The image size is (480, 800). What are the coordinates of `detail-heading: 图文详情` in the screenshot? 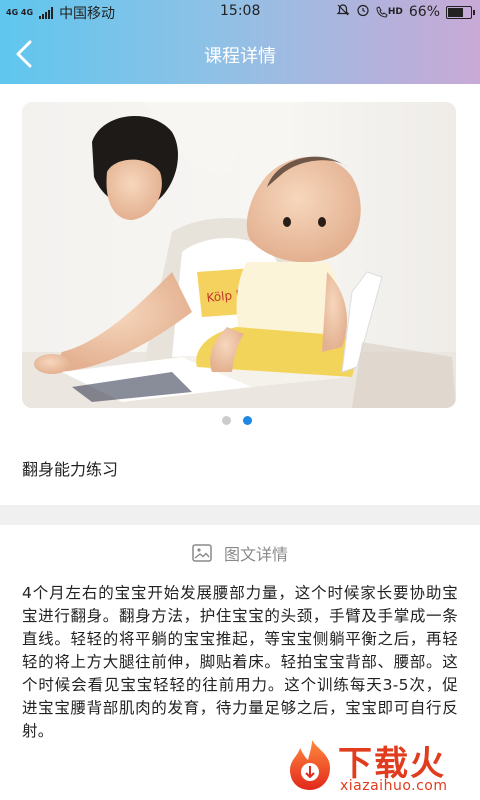 It's located at (255, 554).